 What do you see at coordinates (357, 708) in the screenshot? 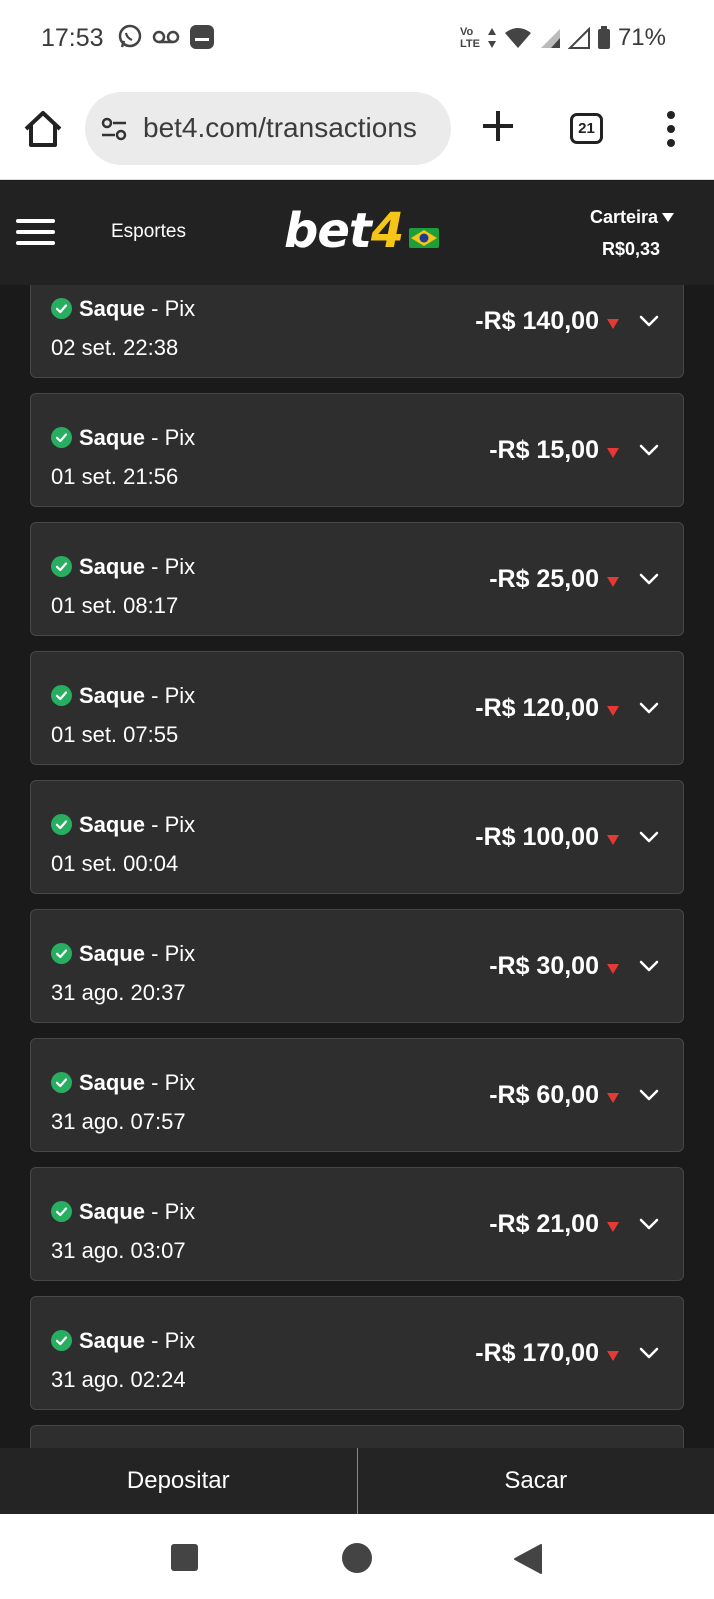
I see `transaction-card: Saque - Pix 01 set. 07:55 -R$ 120,00` at bounding box center [357, 708].